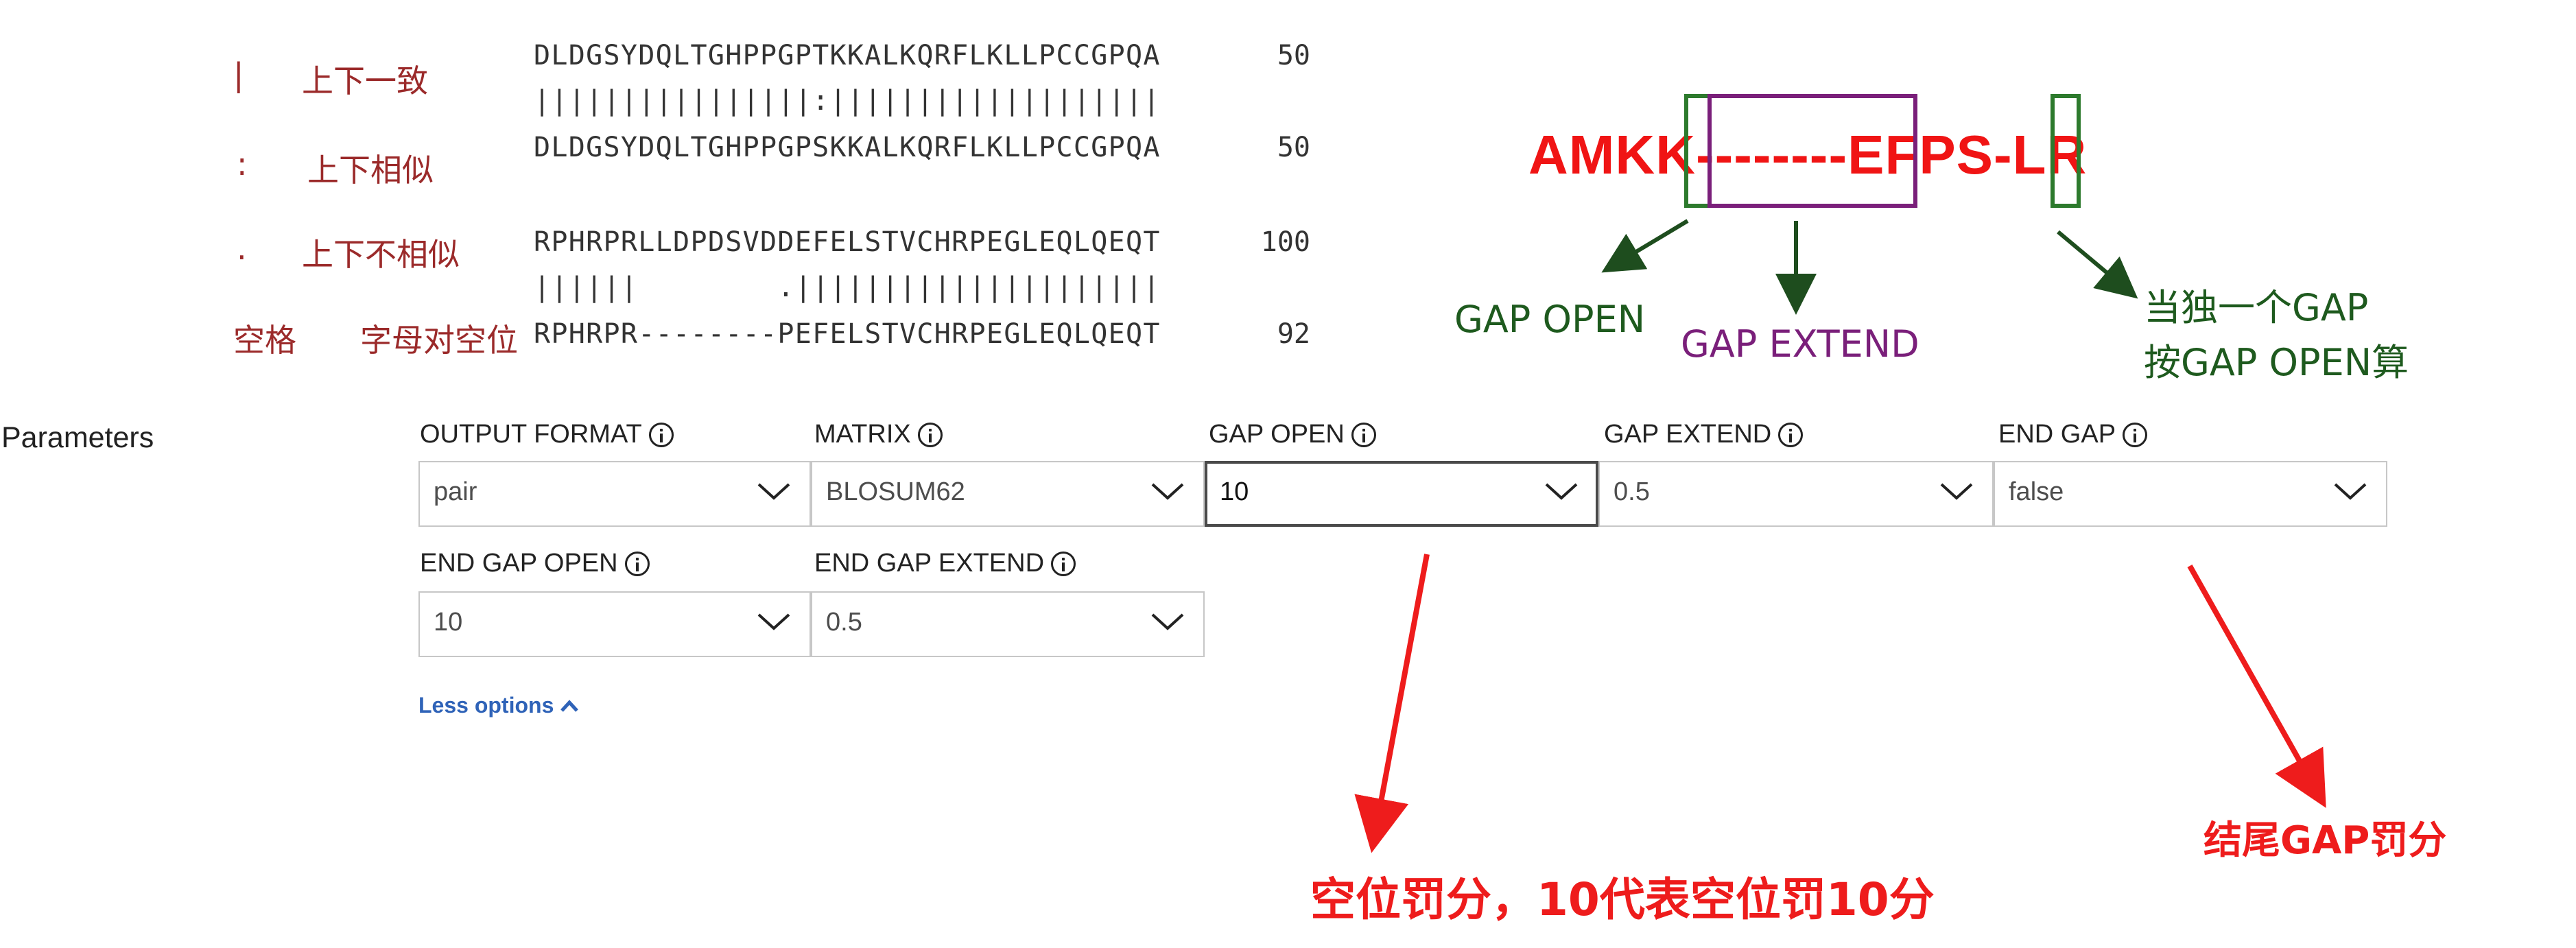 Image resolution: width=2576 pixels, height=948 pixels. I want to click on end-gap-penalty-annotation: 结尾GAP罚分, so click(2325, 840).